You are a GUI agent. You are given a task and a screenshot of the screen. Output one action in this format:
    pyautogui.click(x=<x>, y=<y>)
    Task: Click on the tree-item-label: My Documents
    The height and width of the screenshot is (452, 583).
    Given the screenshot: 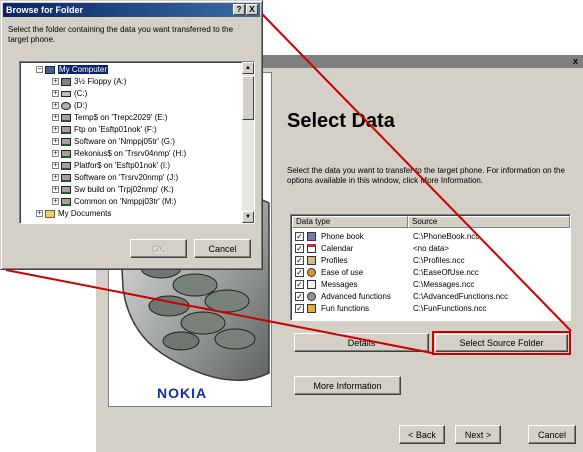 What is the action you would take?
    pyautogui.click(x=85, y=213)
    